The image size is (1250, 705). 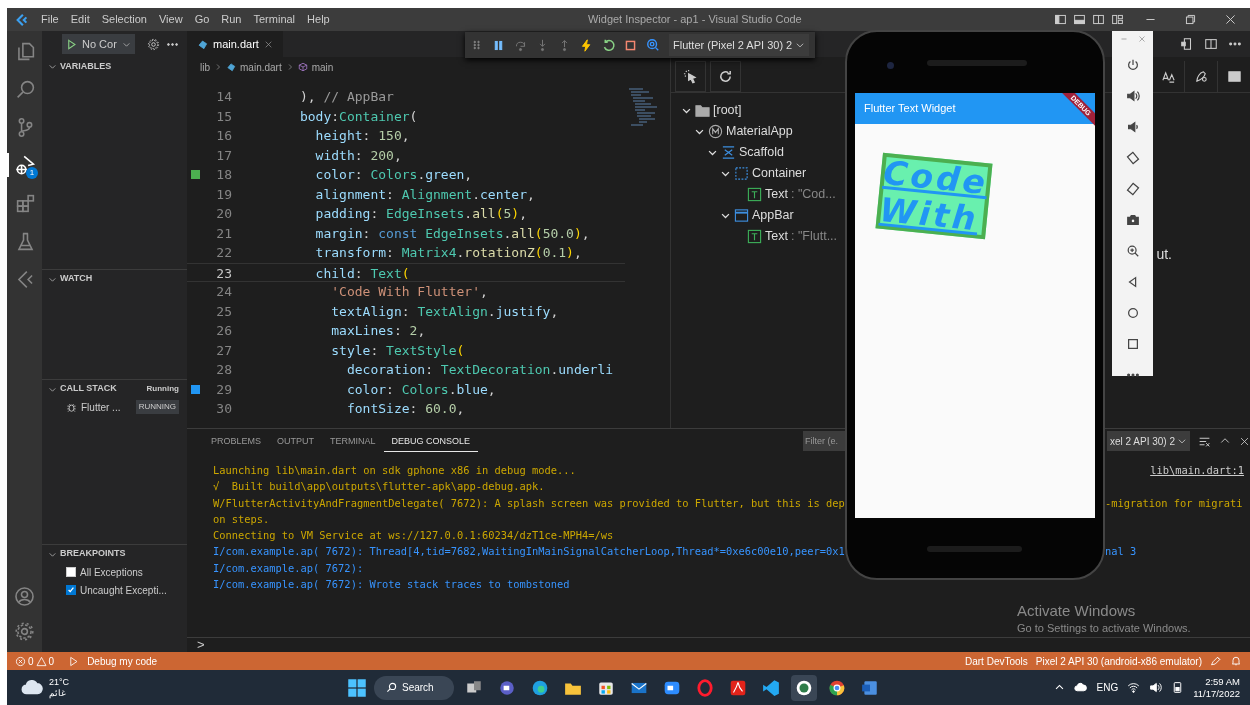 What do you see at coordinates (346, 97) in the screenshot?
I see `code-line: ), // AppBar` at bounding box center [346, 97].